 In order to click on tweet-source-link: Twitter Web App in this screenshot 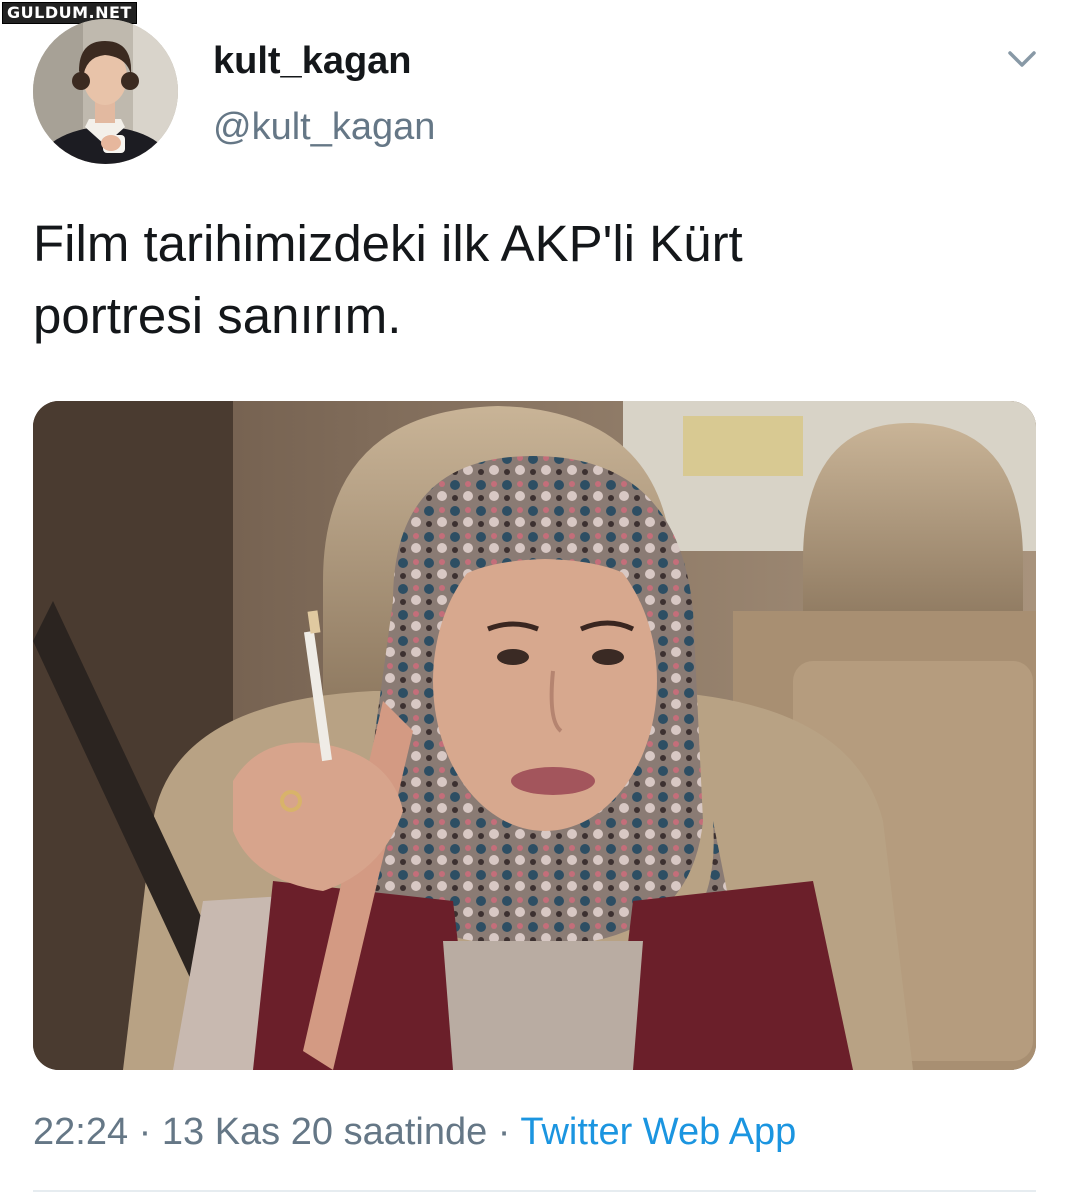, I will do `click(658, 1132)`.